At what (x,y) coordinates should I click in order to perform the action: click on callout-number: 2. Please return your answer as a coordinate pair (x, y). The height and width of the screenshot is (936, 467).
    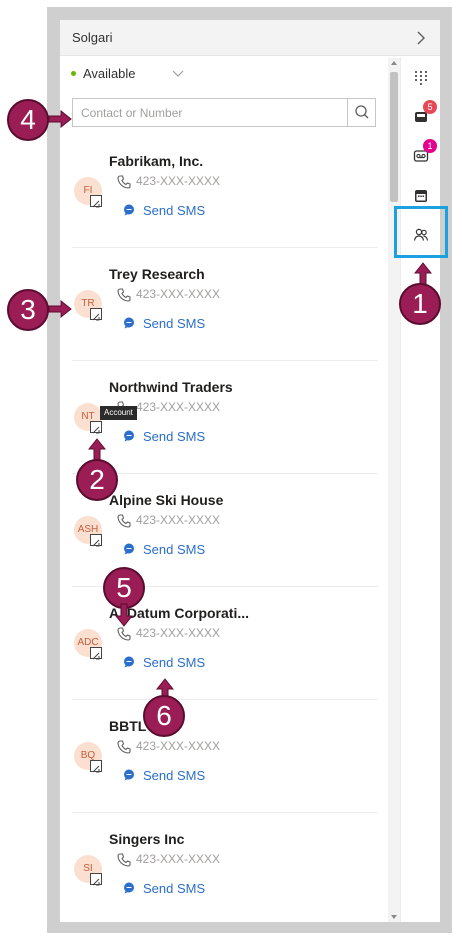
    Looking at the image, I should click on (97, 479).